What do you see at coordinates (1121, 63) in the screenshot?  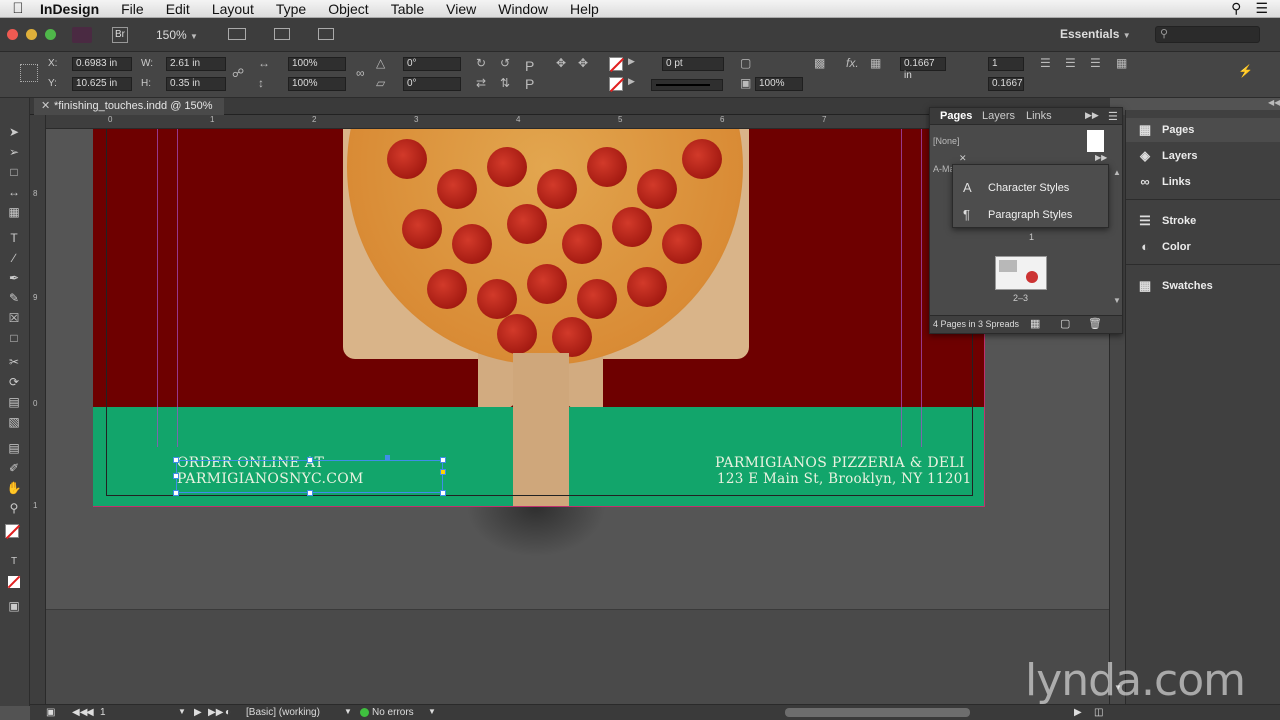 I see `auto-fit-icon: ▦` at bounding box center [1121, 63].